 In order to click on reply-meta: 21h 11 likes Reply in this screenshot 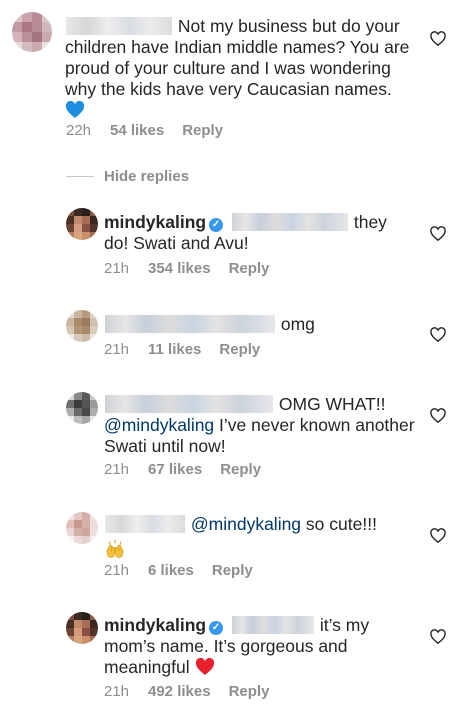, I will do `click(182, 349)`.